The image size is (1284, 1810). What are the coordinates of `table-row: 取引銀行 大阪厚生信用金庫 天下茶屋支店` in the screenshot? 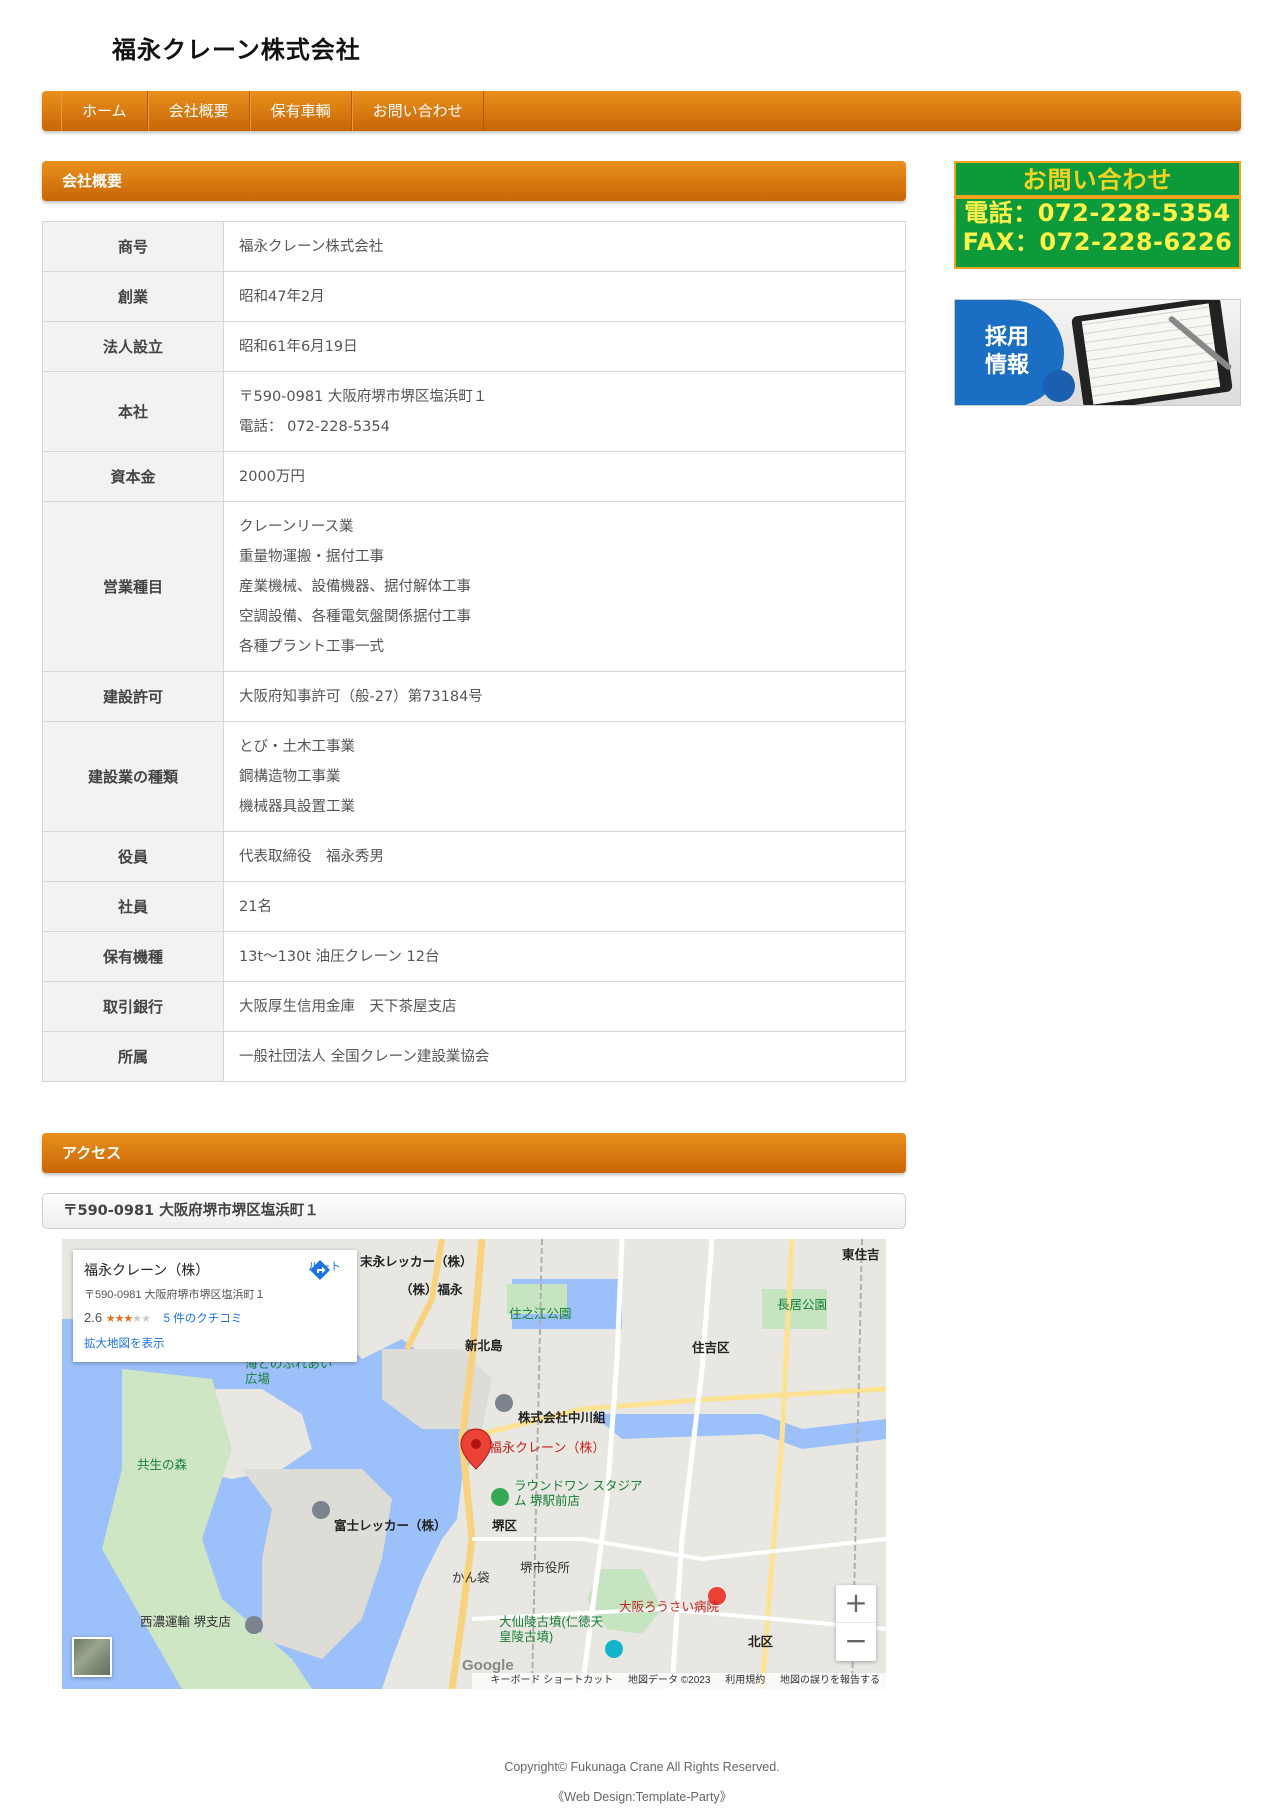 It's located at (474, 1006).